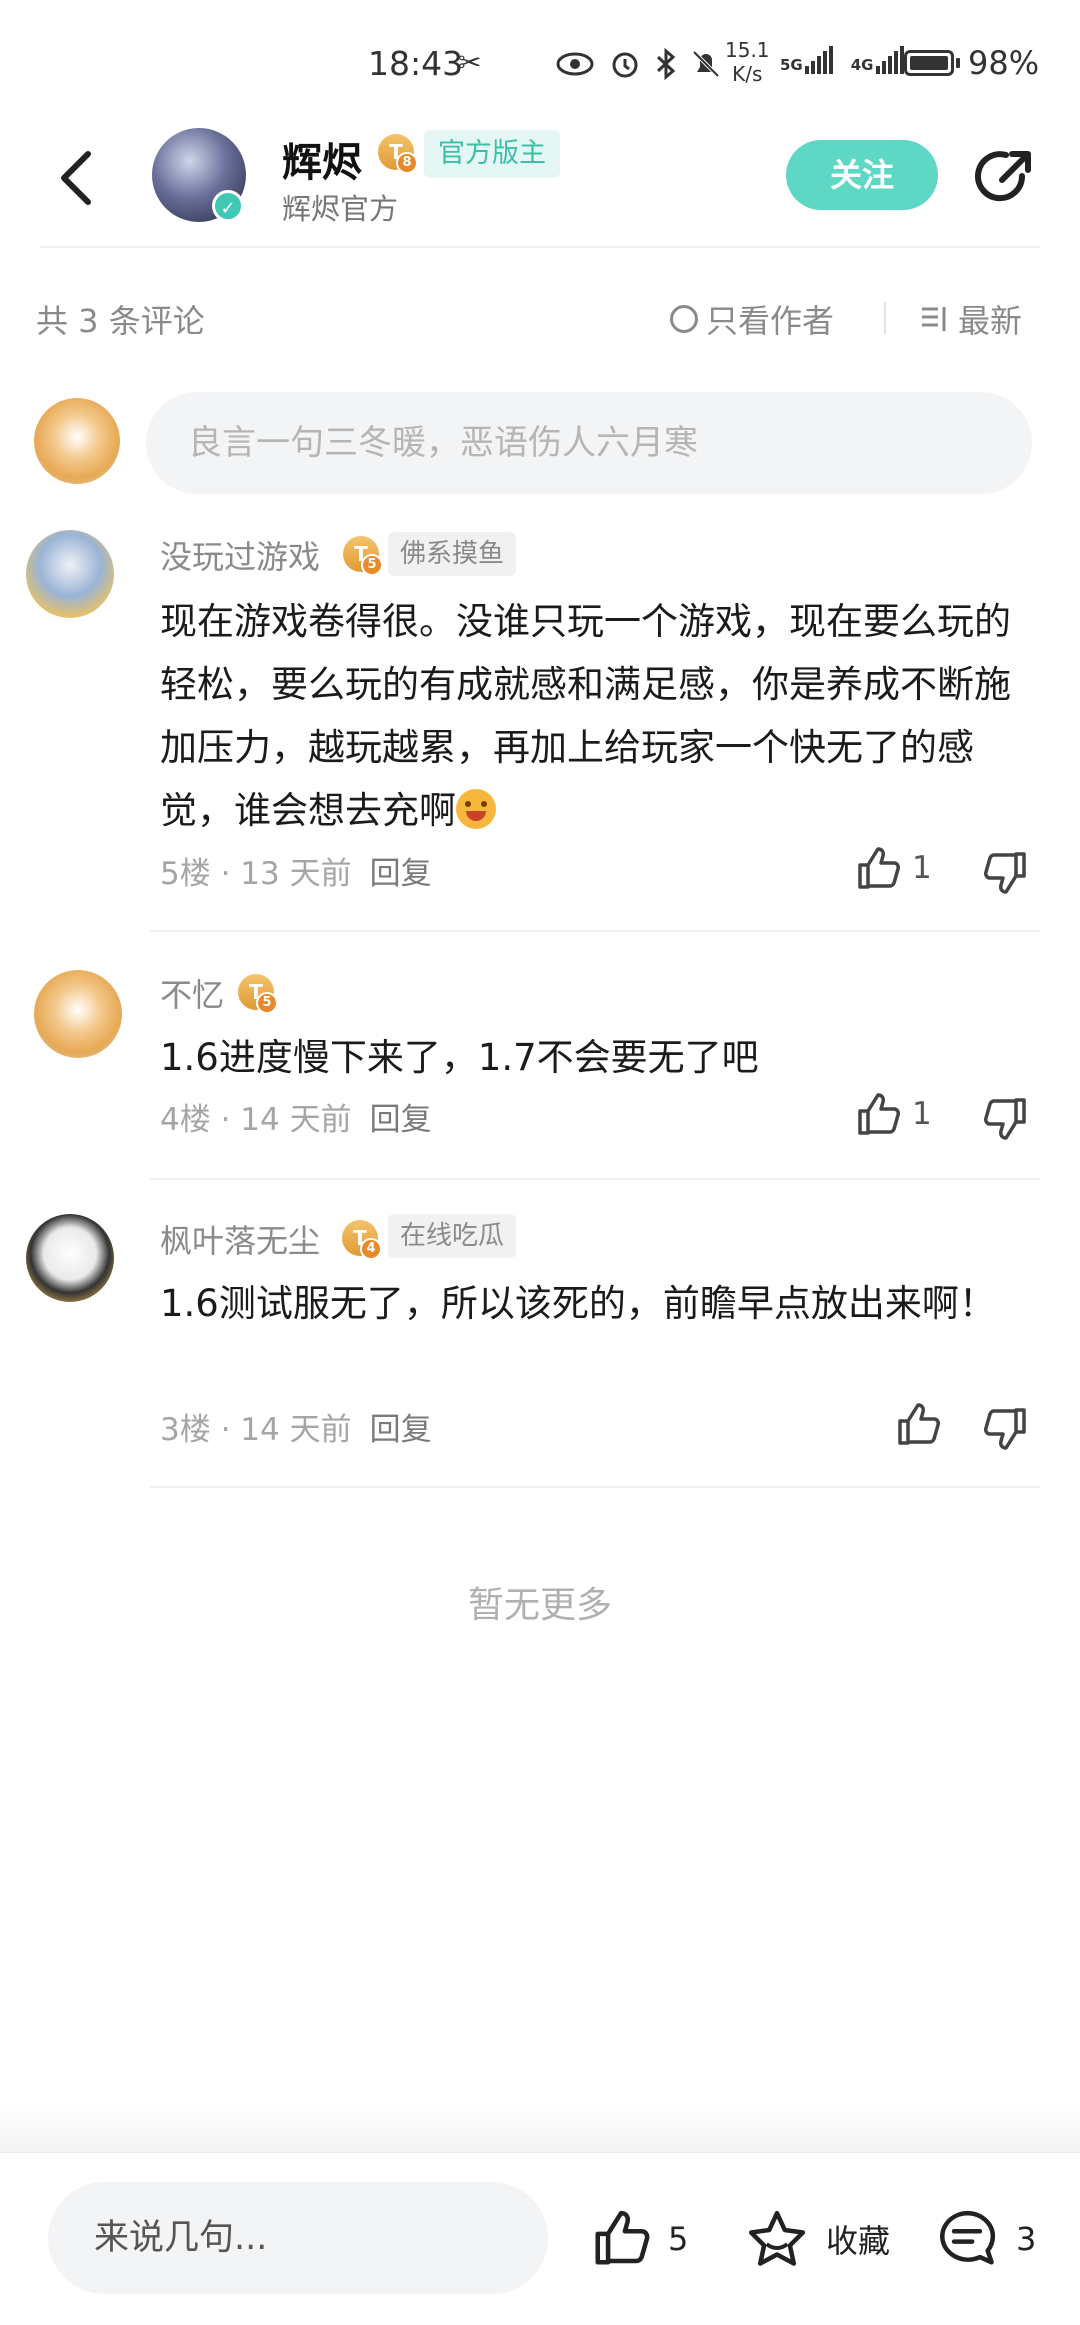 This screenshot has height=2325, width=1080. I want to click on signal-4g-icon: 4G, so click(877, 60).